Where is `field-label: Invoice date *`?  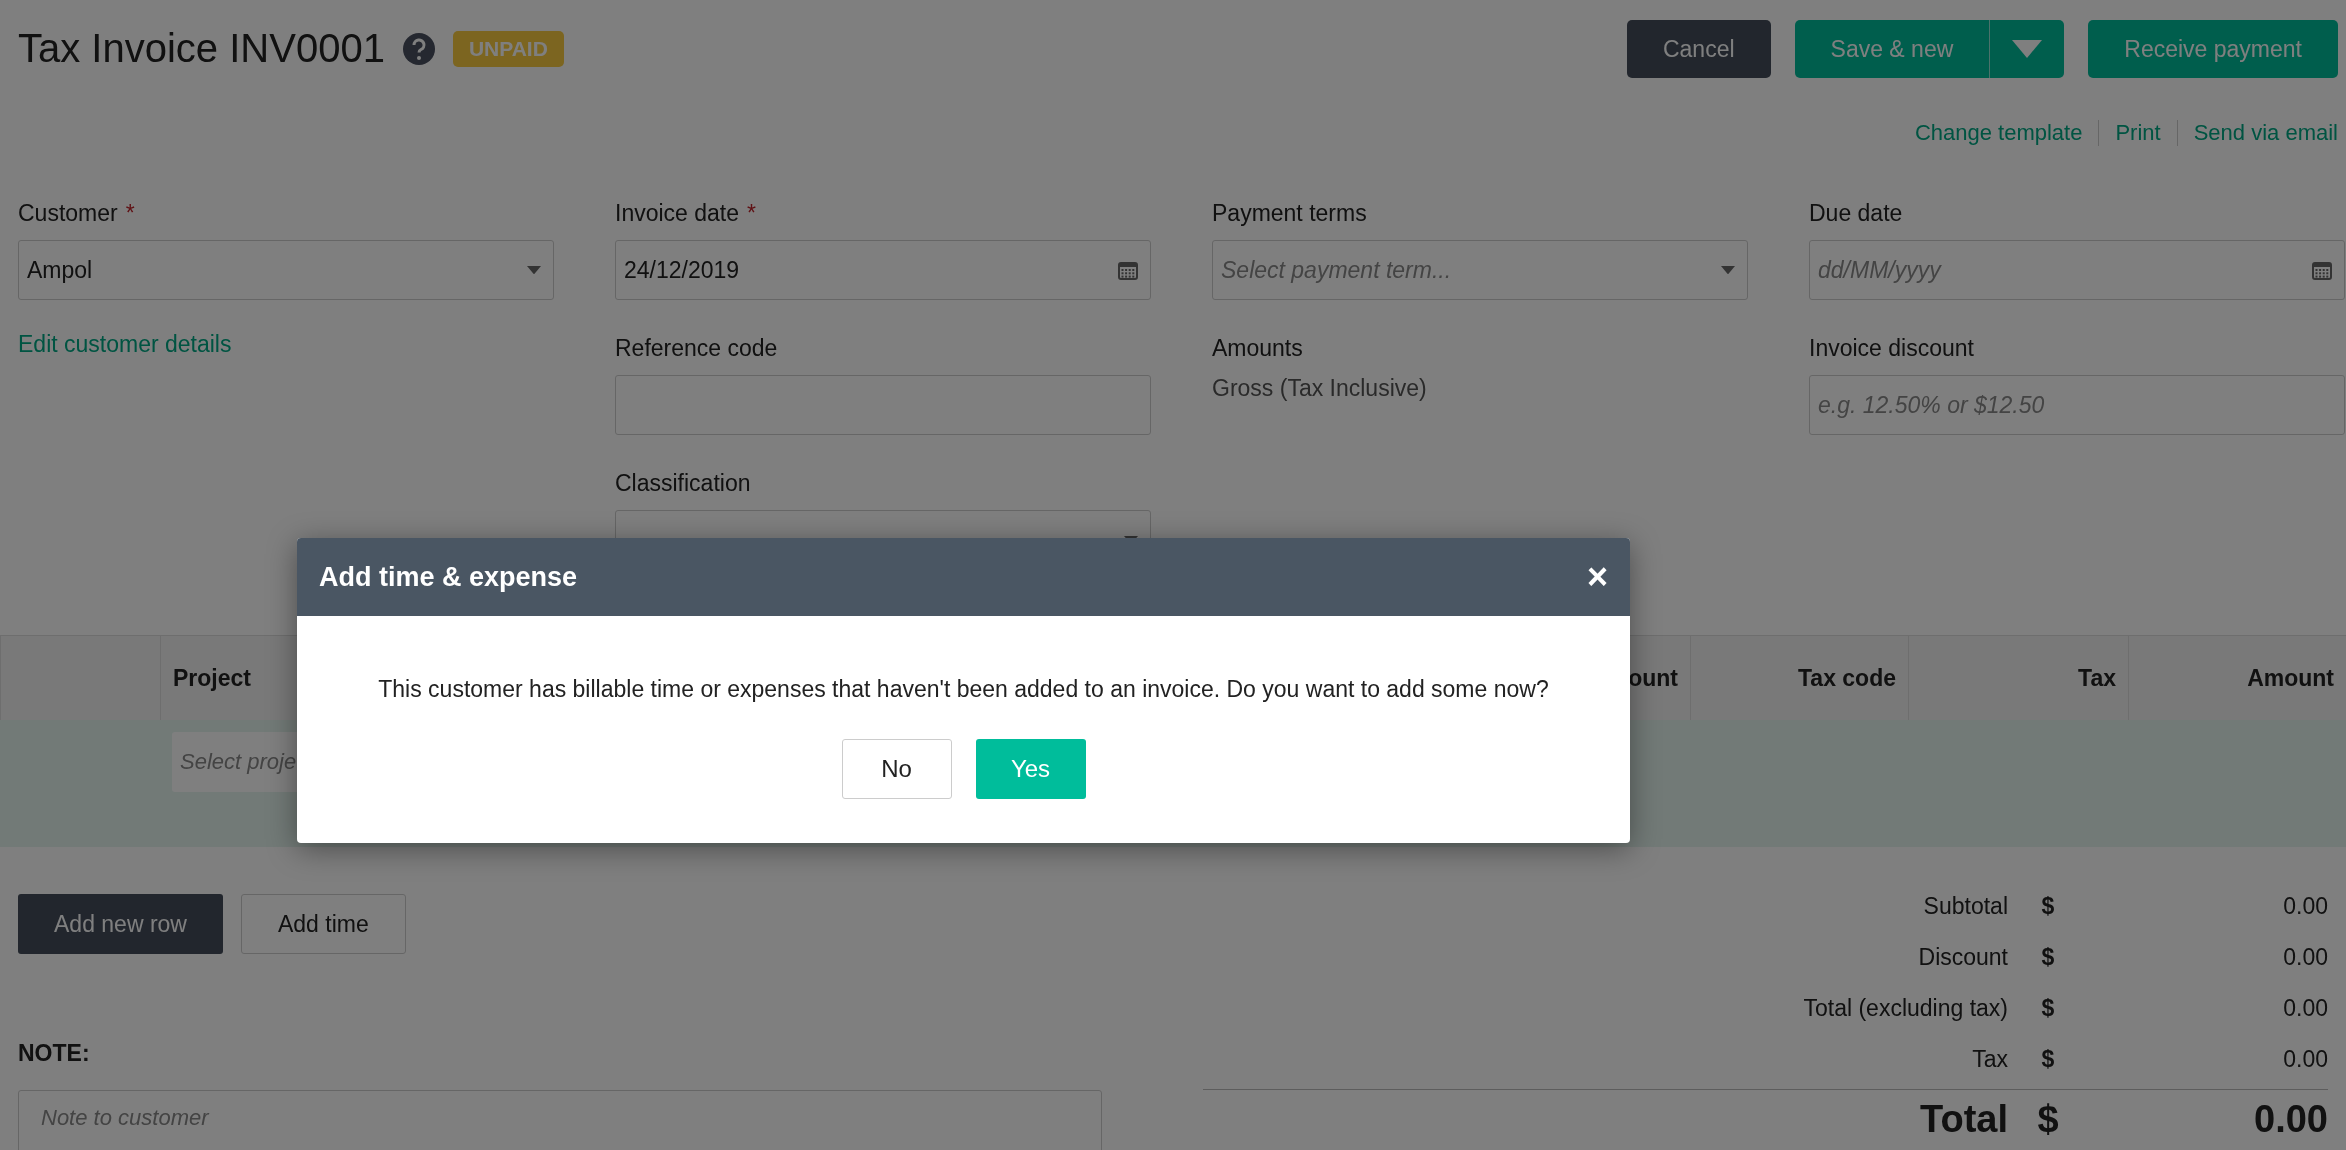
field-label: Invoice date * is located at coordinates (686, 213).